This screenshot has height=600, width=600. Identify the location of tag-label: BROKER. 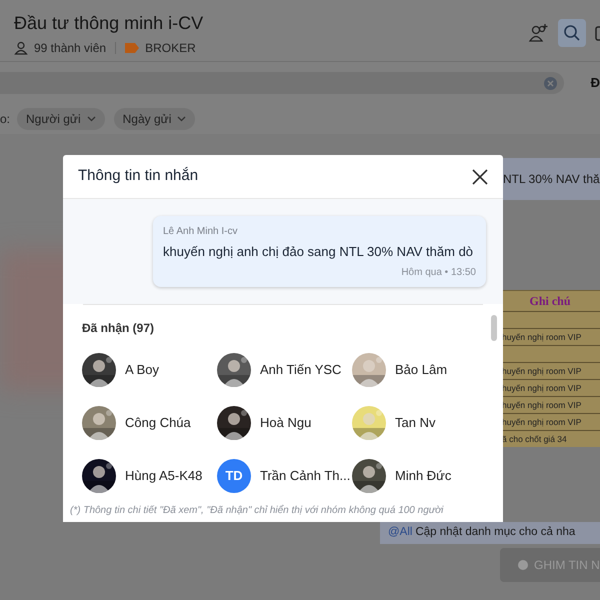
(170, 48).